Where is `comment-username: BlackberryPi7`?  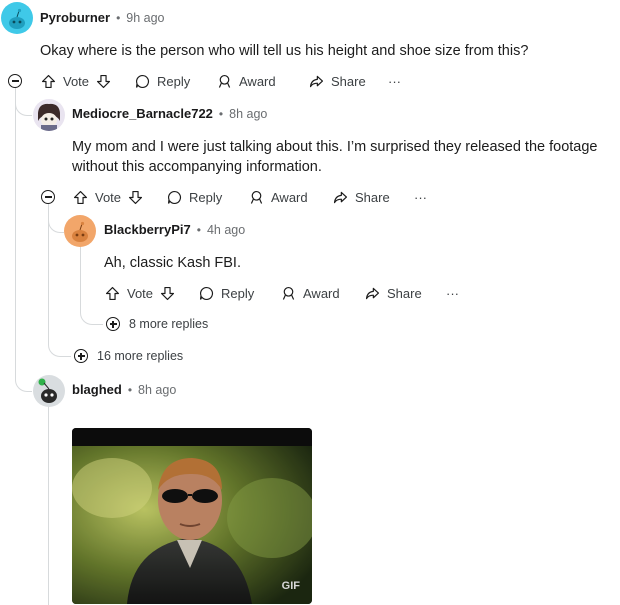 comment-username: BlackberryPi7 is located at coordinates (147, 229).